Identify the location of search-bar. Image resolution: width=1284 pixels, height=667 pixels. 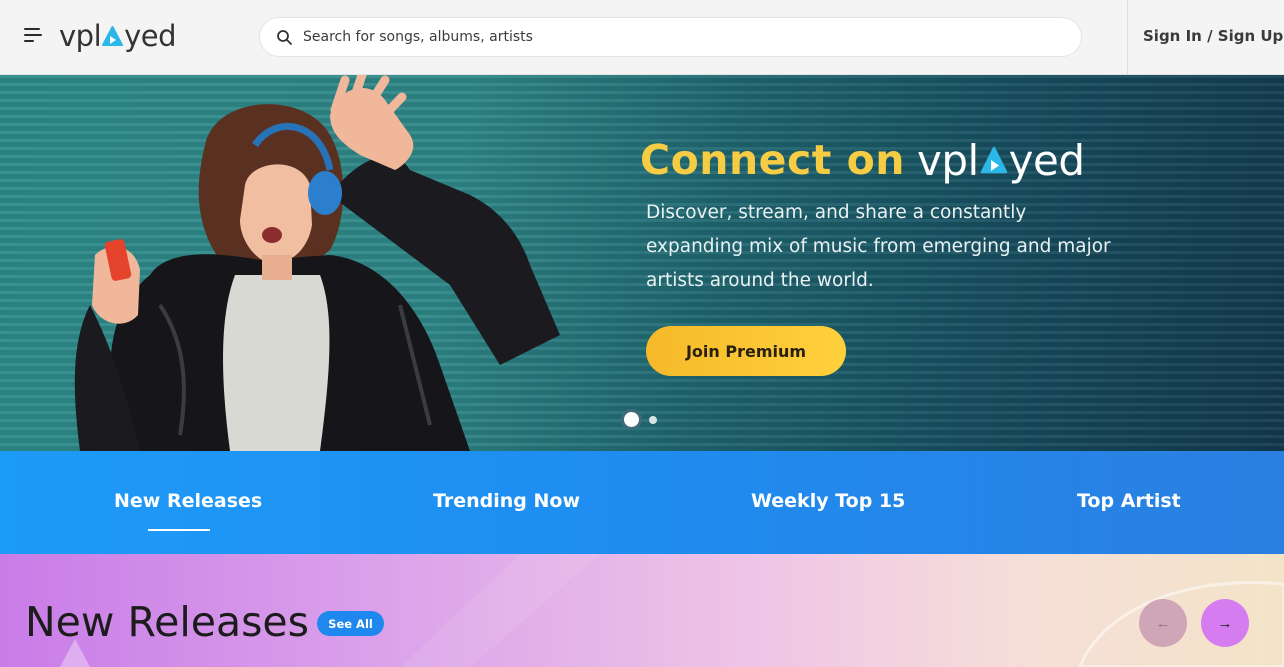
(670, 37).